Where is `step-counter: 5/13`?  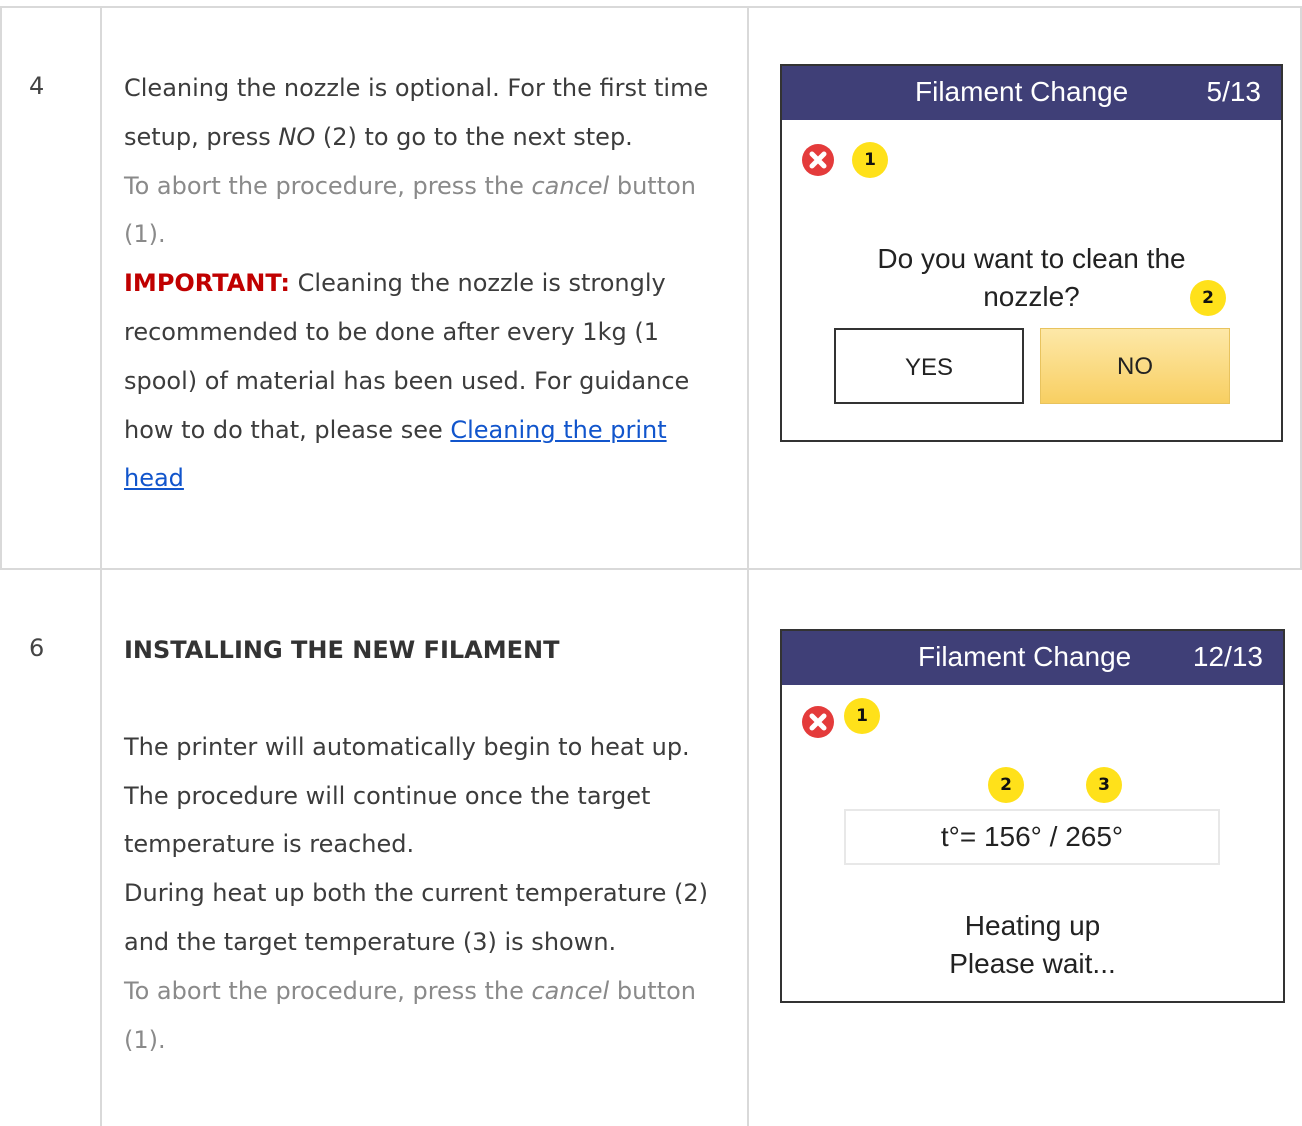 step-counter: 5/13 is located at coordinates (1234, 91).